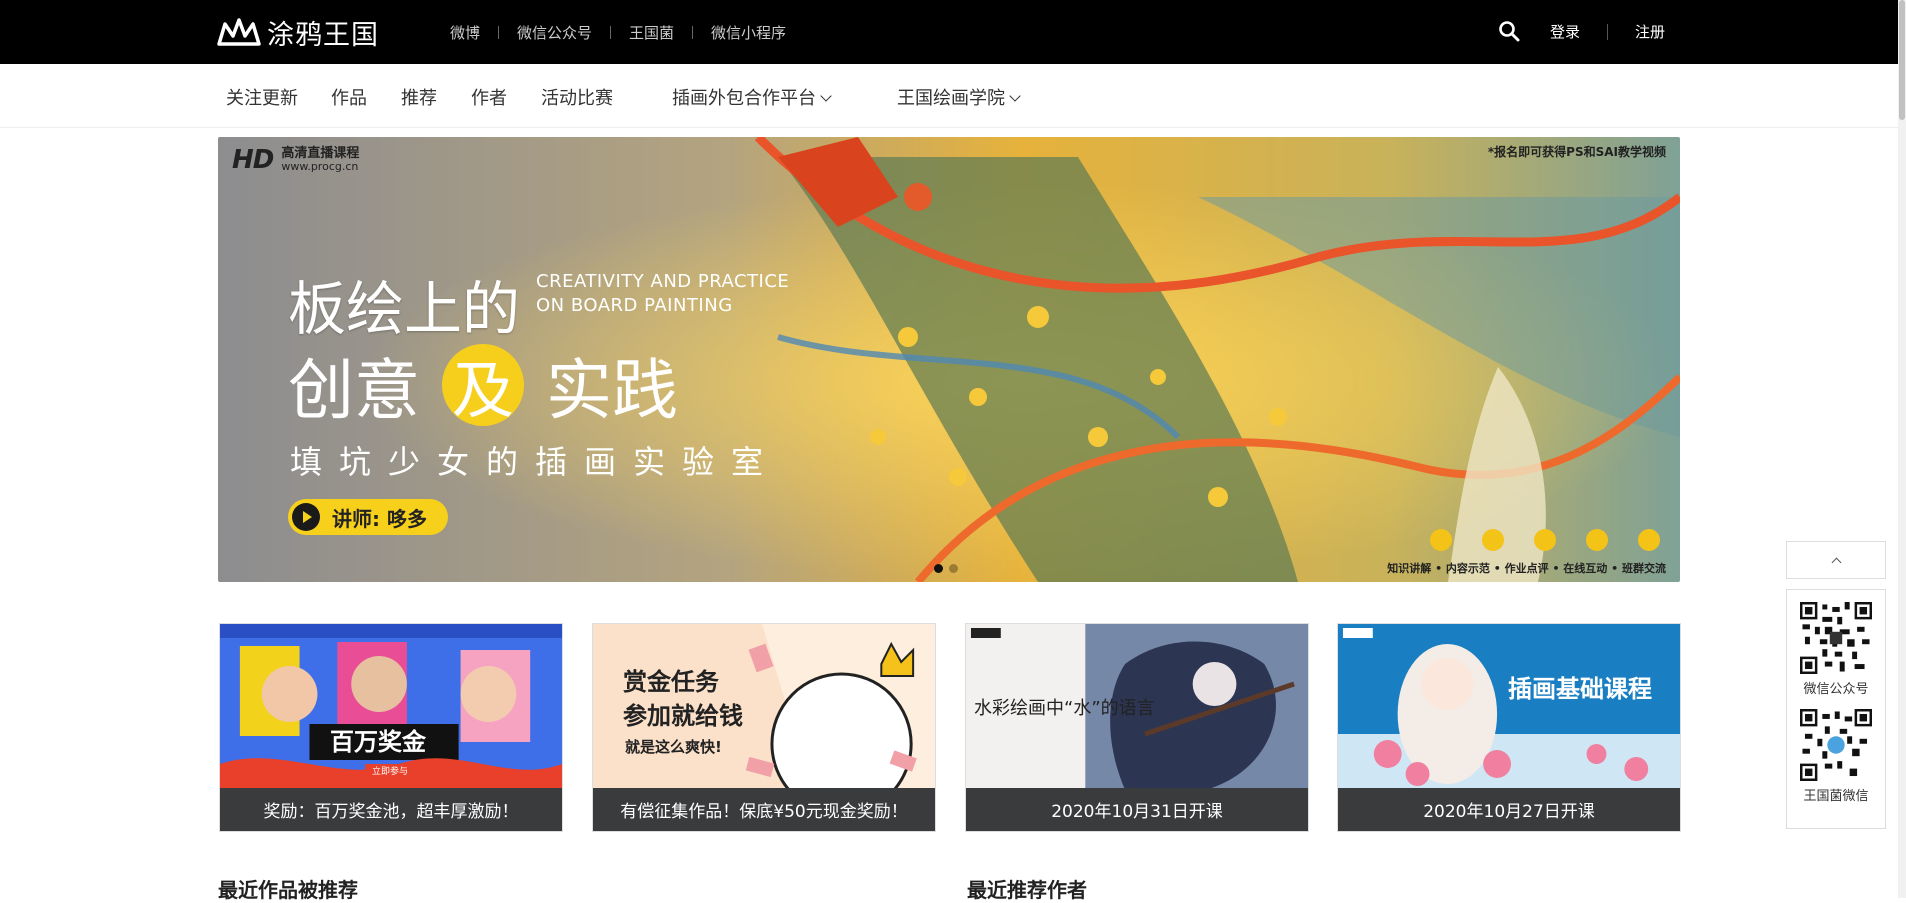  What do you see at coordinates (1509, 707) in the screenshot?
I see `card-image-illustration-course` at bounding box center [1509, 707].